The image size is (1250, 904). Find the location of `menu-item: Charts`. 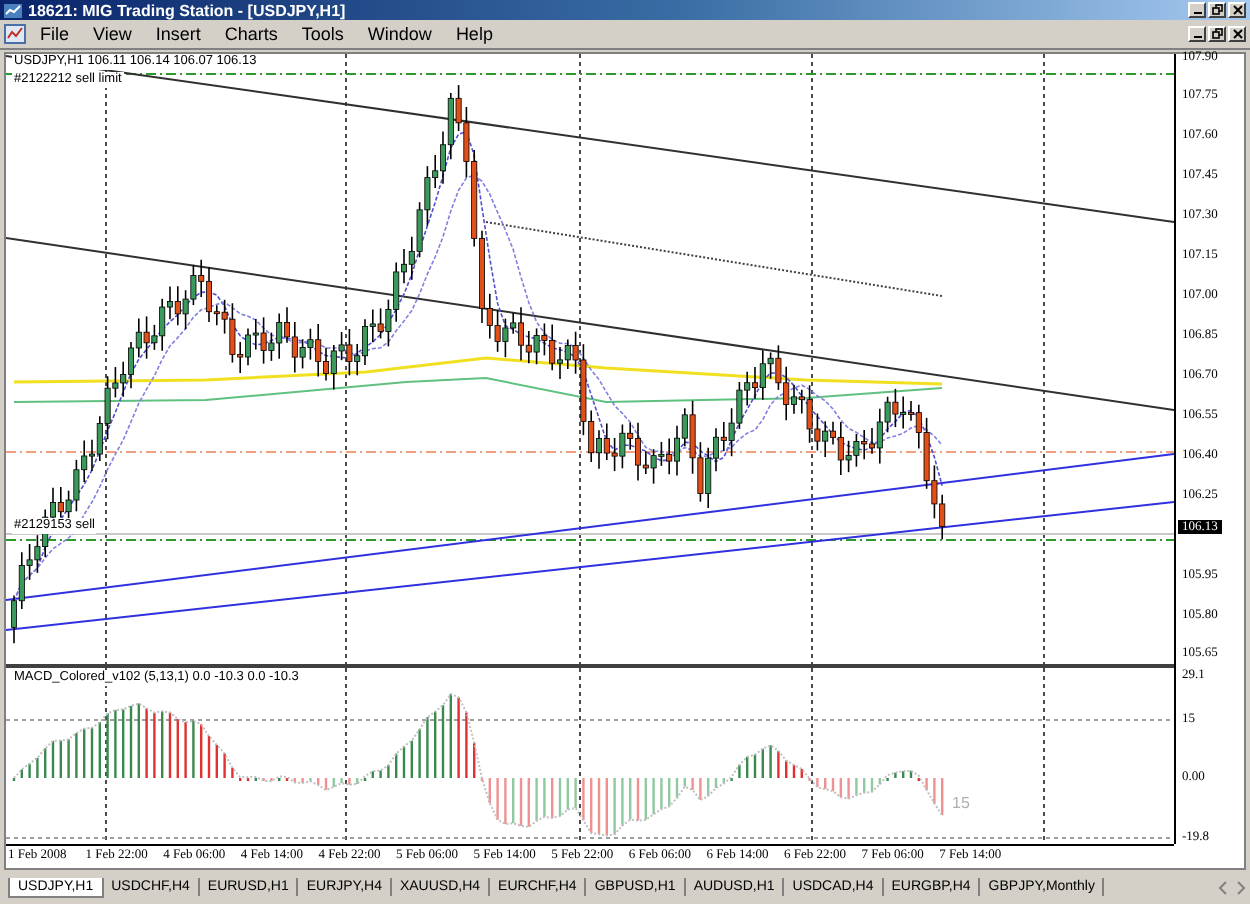

menu-item: Charts is located at coordinates (251, 34).